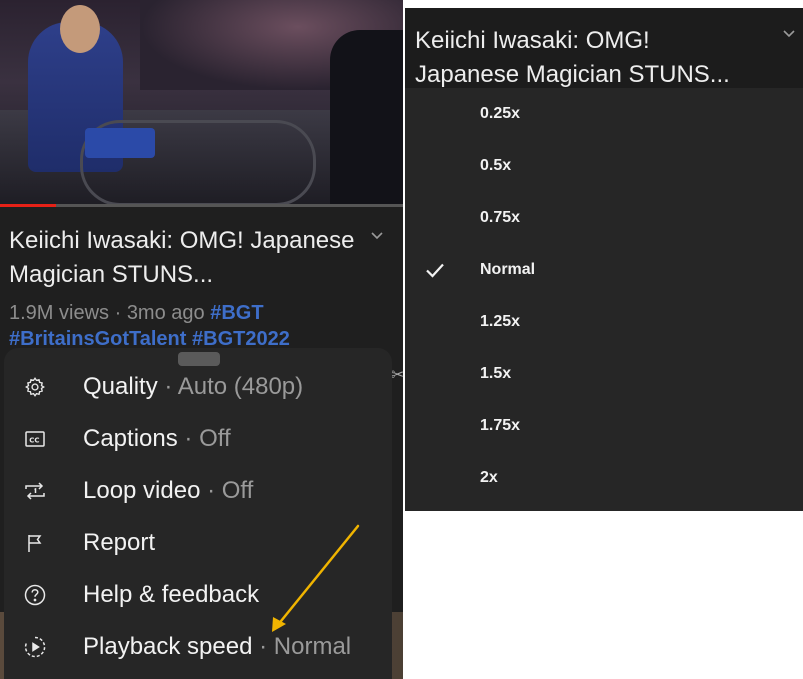 Image resolution: width=803 pixels, height=679 pixels. Describe the element at coordinates (97, 339) in the screenshot. I see `hashtag-link: #BritainsGotTalent` at that location.